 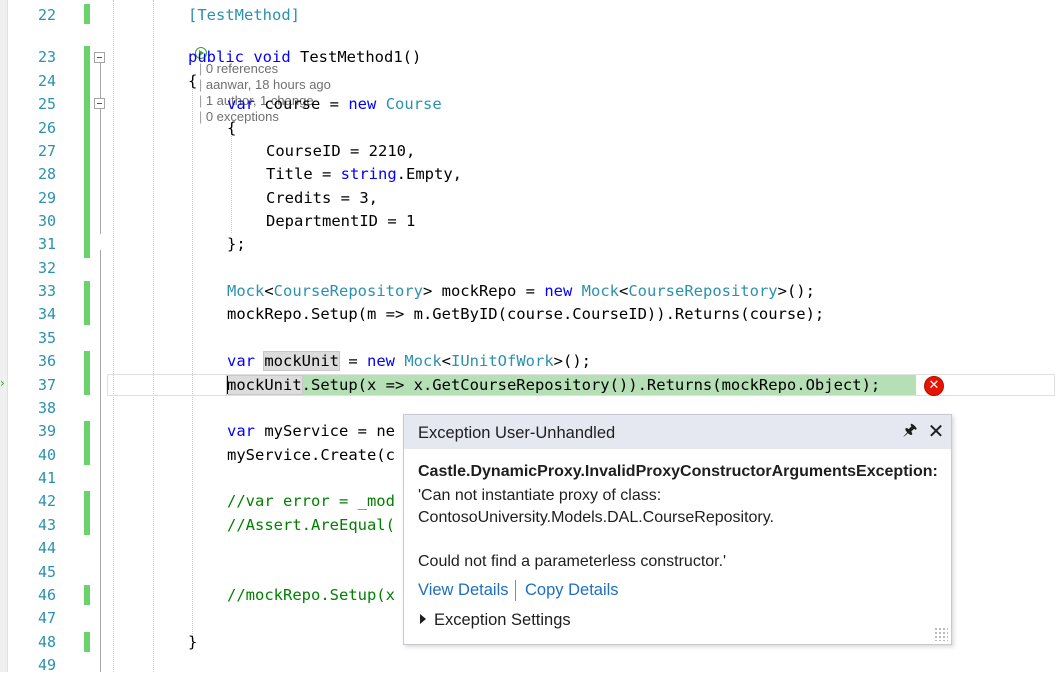 What do you see at coordinates (46, 104) in the screenshot?
I see `line-number: 25` at bounding box center [46, 104].